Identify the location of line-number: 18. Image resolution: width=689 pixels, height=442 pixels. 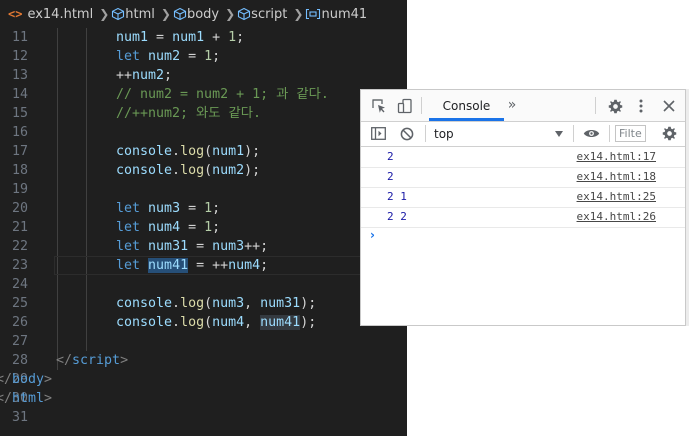
(19, 170).